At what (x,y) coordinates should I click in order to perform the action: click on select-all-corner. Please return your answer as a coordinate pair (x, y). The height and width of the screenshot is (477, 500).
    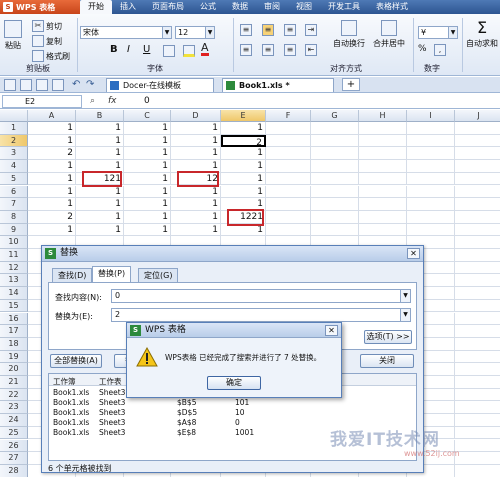
    Looking at the image, I should click on (14, 116).